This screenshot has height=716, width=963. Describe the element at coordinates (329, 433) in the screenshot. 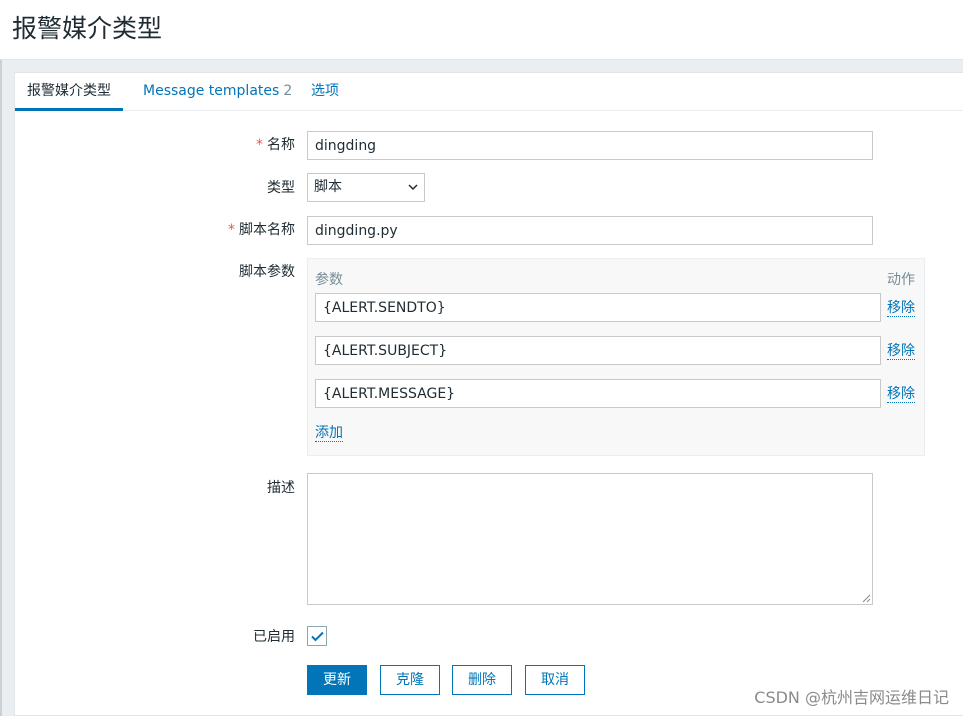

I see `add-param-link: 添加` at that location.